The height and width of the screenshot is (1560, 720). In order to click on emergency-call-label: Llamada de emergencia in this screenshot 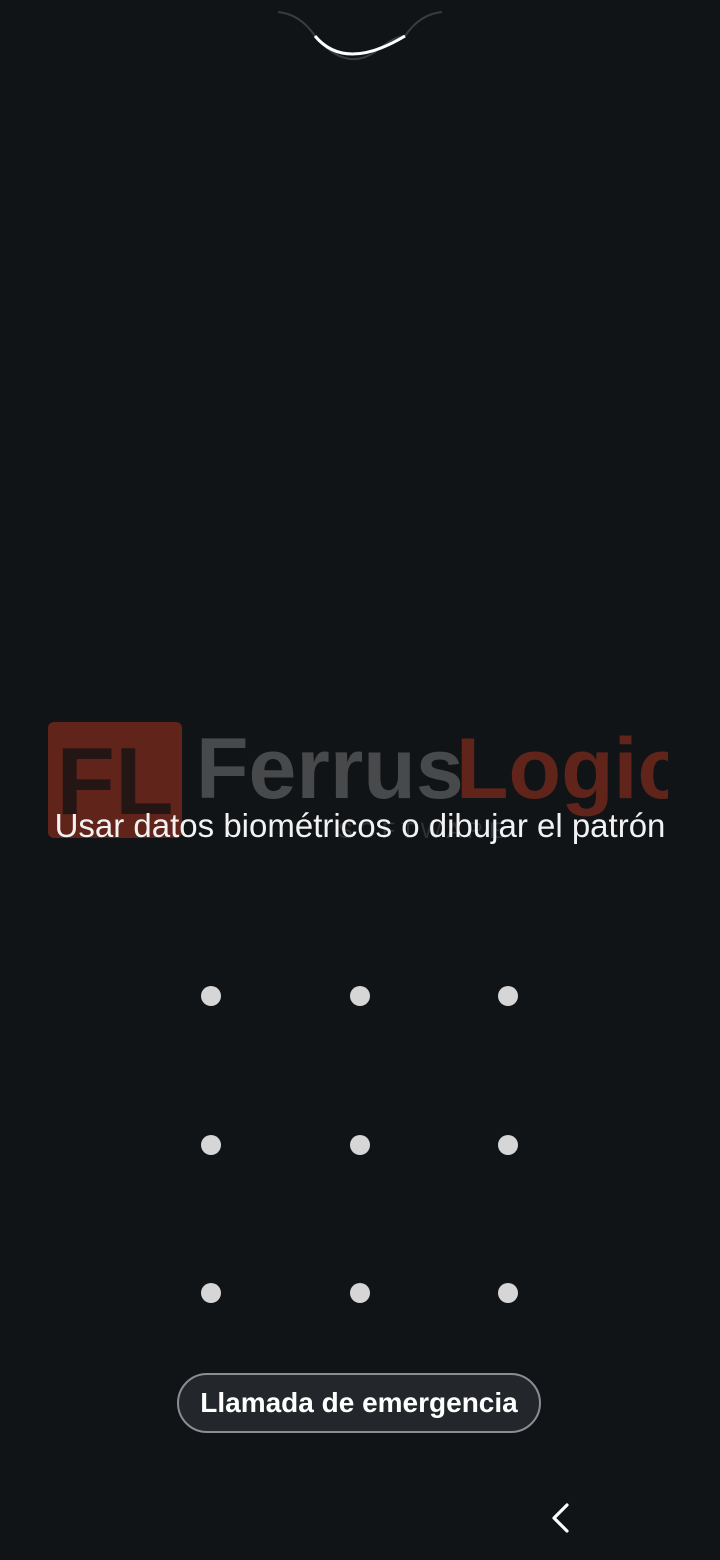, I will do `click(359, 1402)`.